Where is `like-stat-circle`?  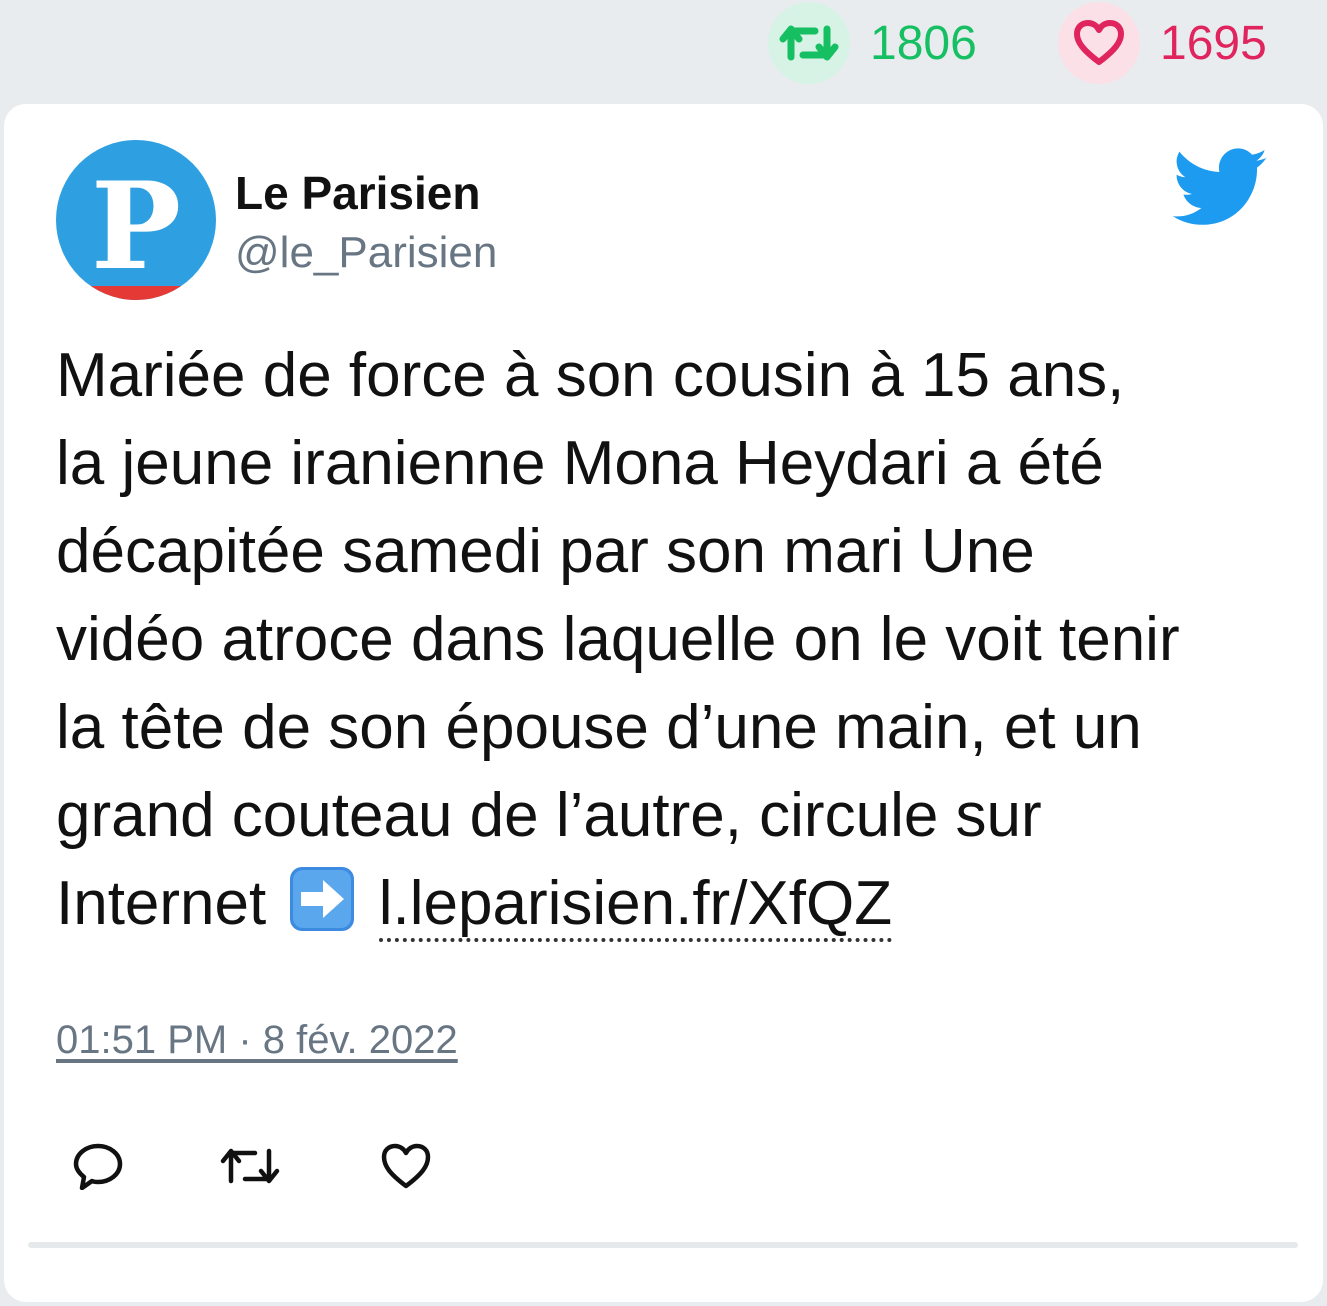
like-stat-circle is located at coordinates (1099, 43).